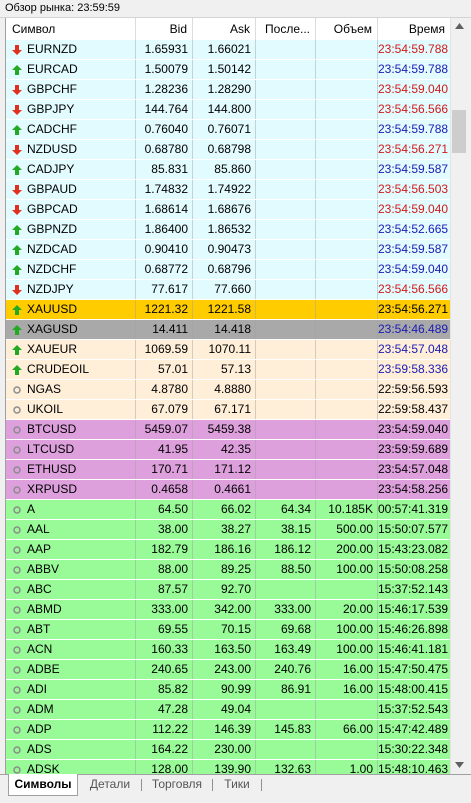 This screenshot has height=803, width=471. What do you see at coordinates (228, 750) in the screenshot?
I see `table-row: ADS 164.22 230.00 15:30:22.348` at bounding box center [228, 750].